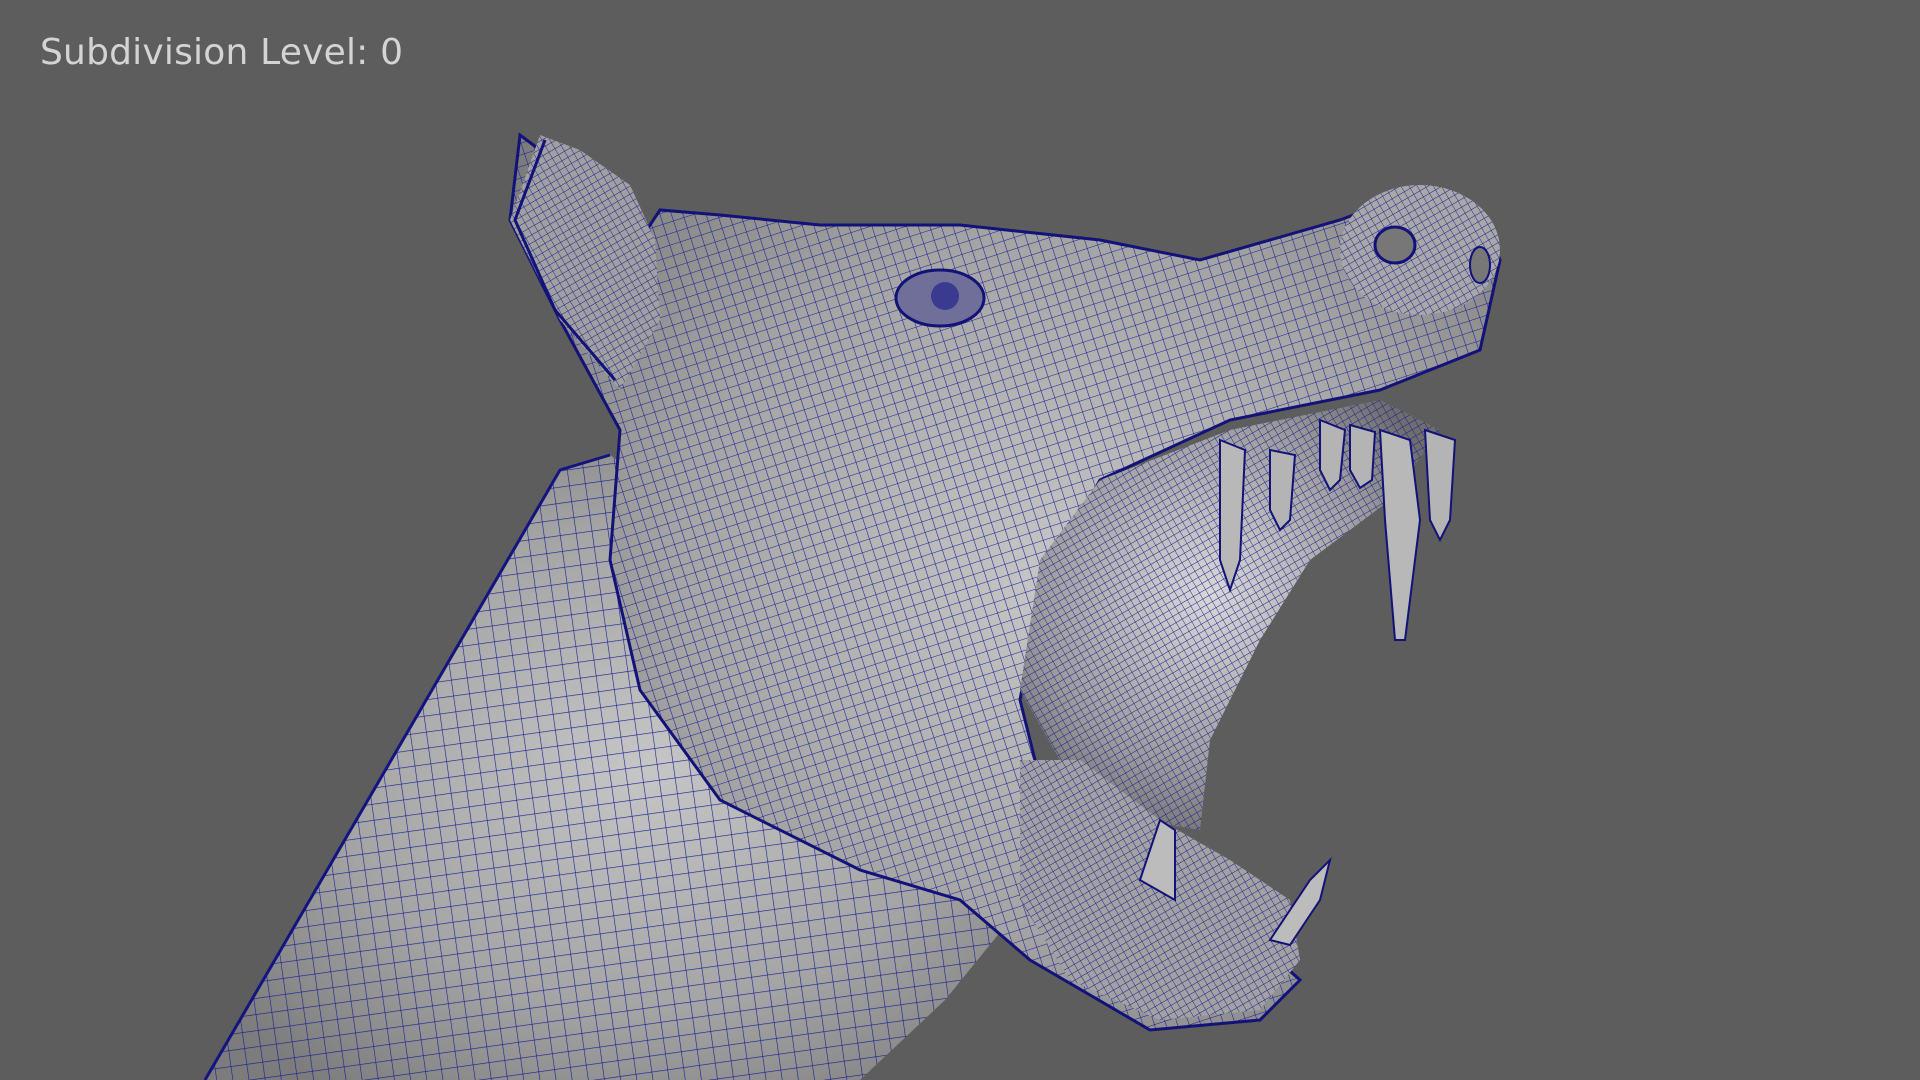  Describe the element at coordinates (940, 298) in the screenshot. I see `eye-icon` at that location.